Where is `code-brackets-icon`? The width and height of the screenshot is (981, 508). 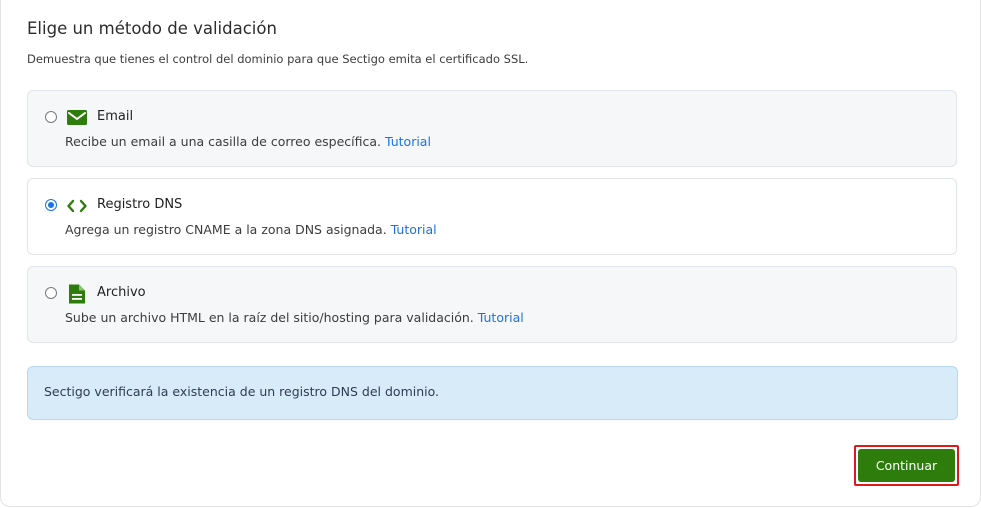 code-brackets-icon is located at coordinates (77, 206).